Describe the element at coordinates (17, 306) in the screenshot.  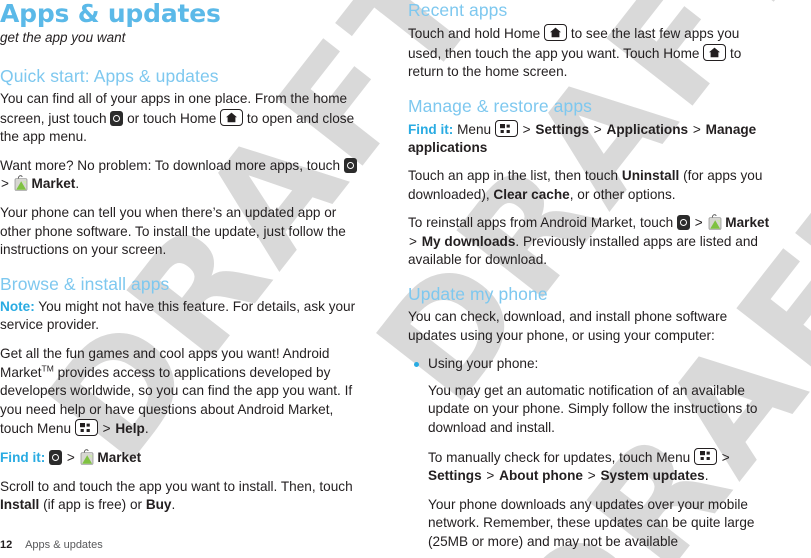
I see `note-label: Note:` at that location.